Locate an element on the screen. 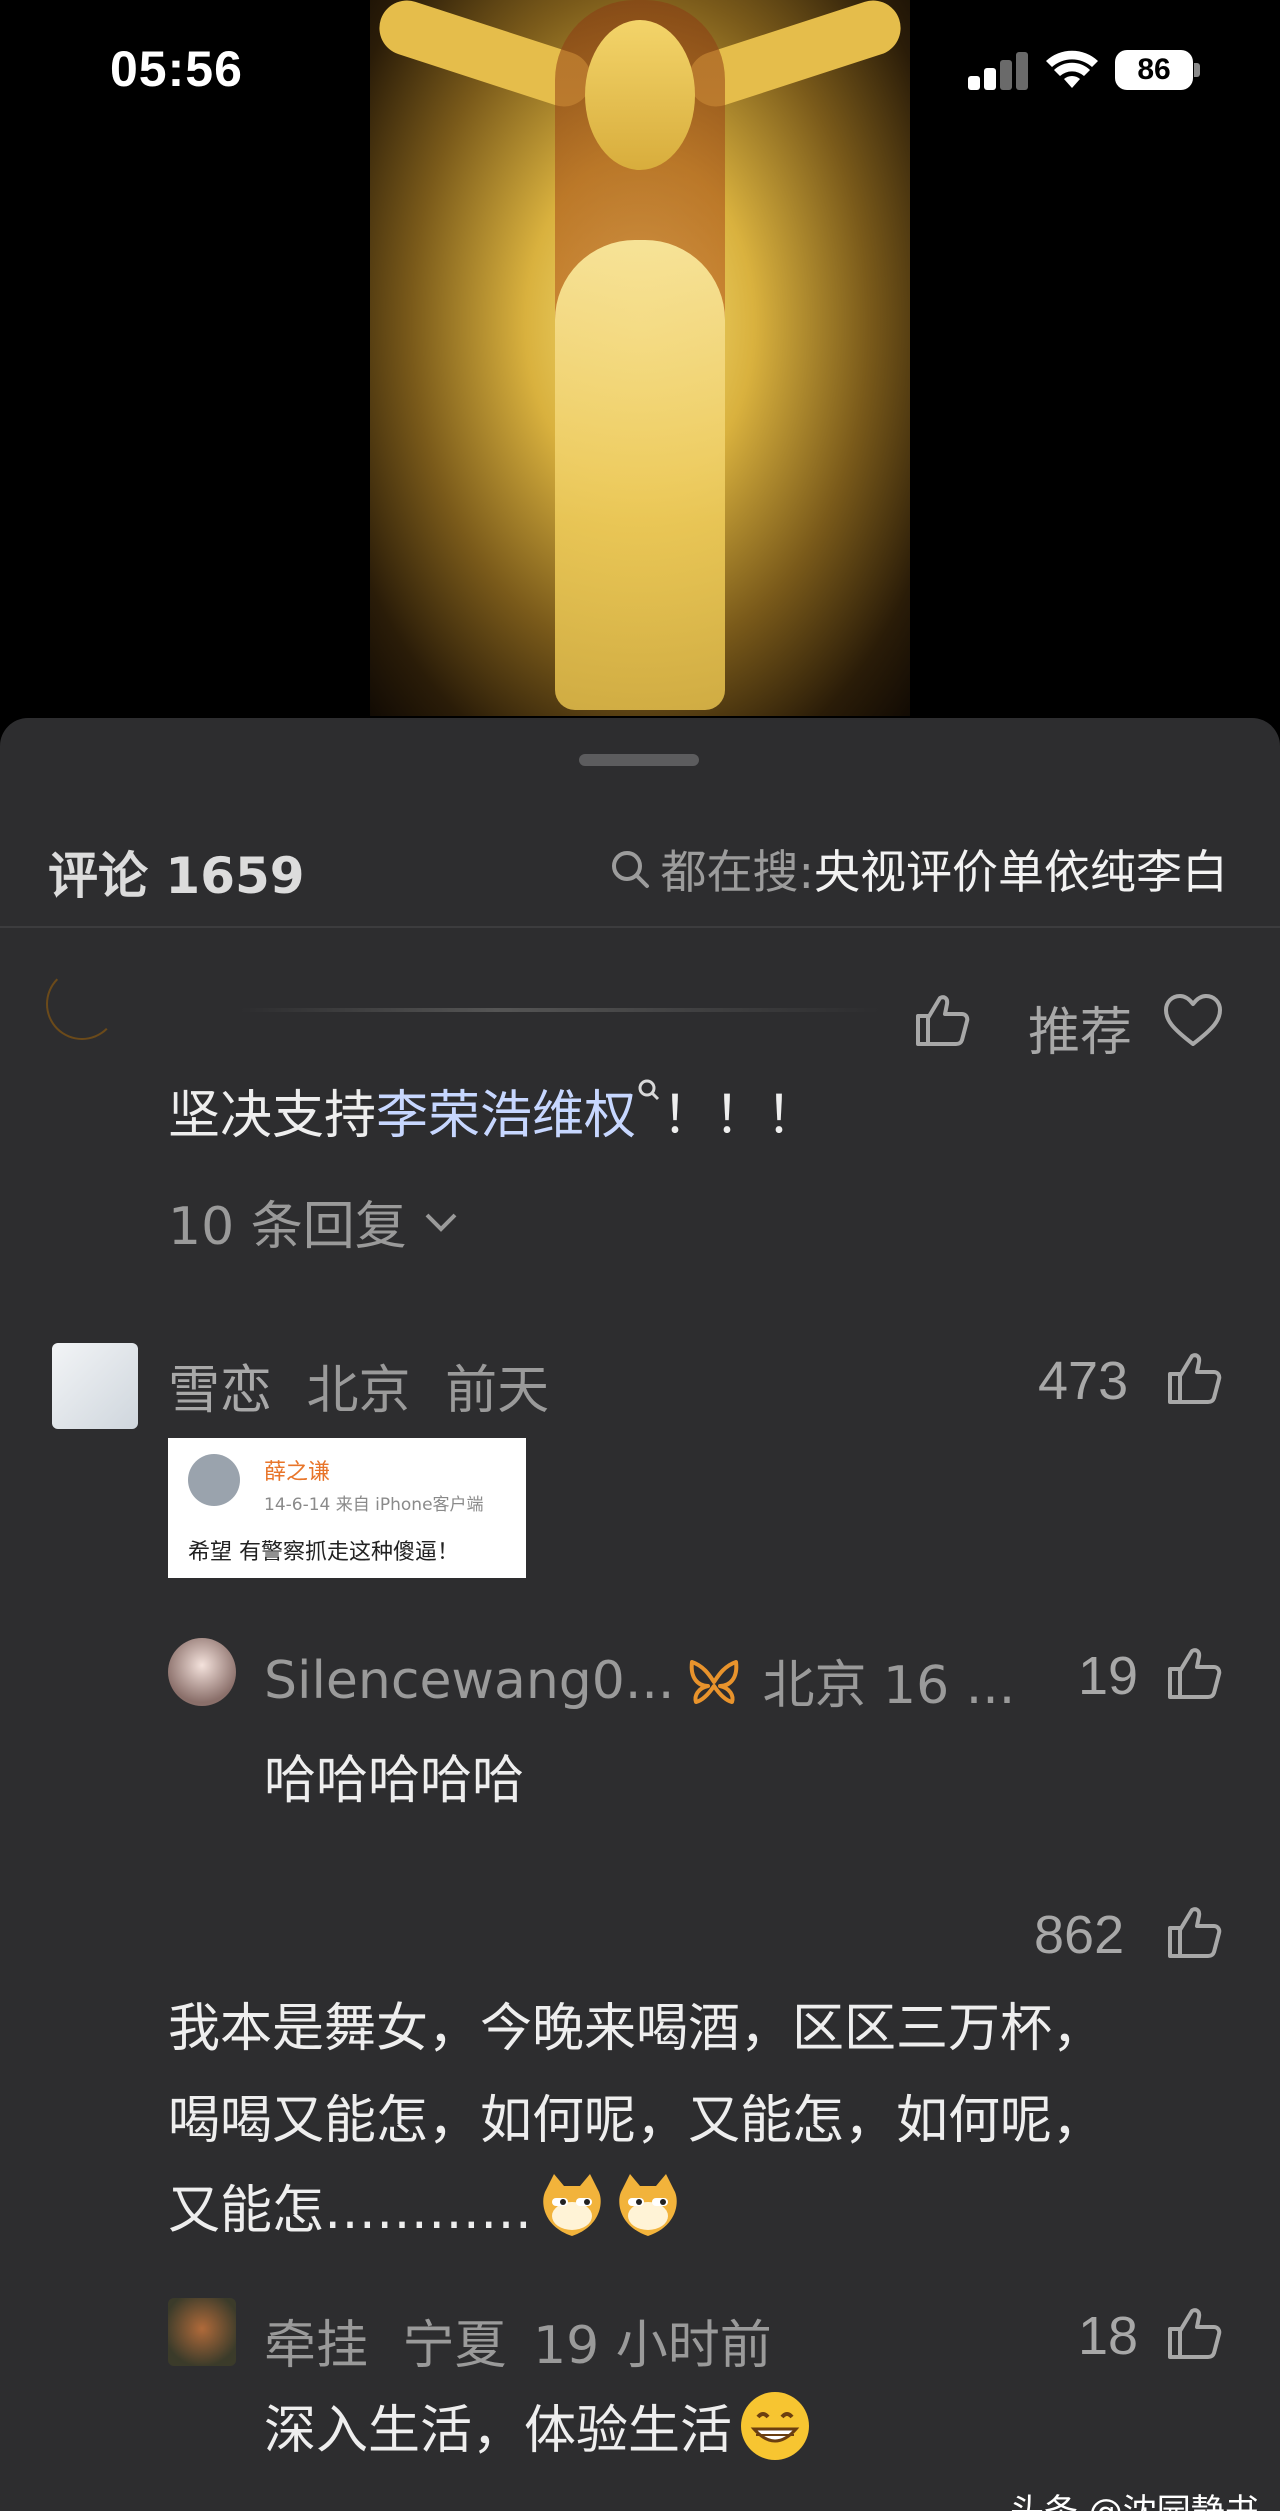  comment-meta: 雪恋 北京 前天 is located at coordinates (358, 1385).